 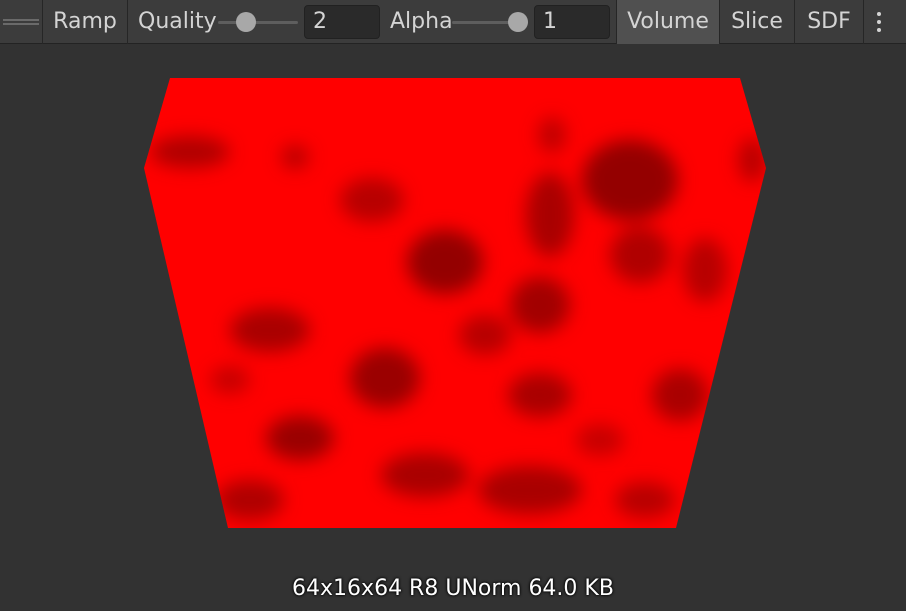 What do you see at coordinates (21, 22) in the screenshot?
I see `drag-handle-icon` at bounding box center [21, 22].